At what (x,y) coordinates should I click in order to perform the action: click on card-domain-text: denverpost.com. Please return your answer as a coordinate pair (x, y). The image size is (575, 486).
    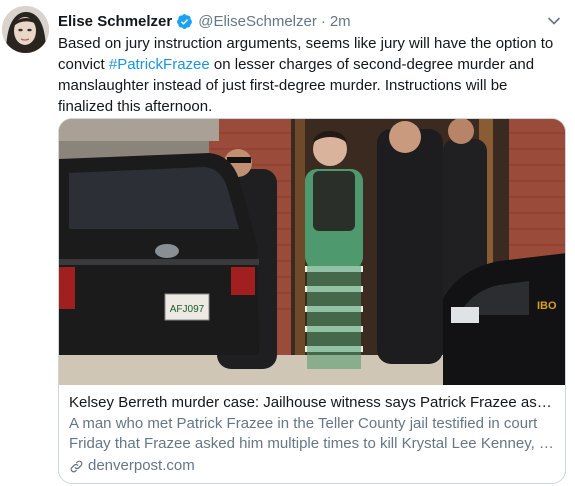
    Looking at the image, I should click on (141, 465).